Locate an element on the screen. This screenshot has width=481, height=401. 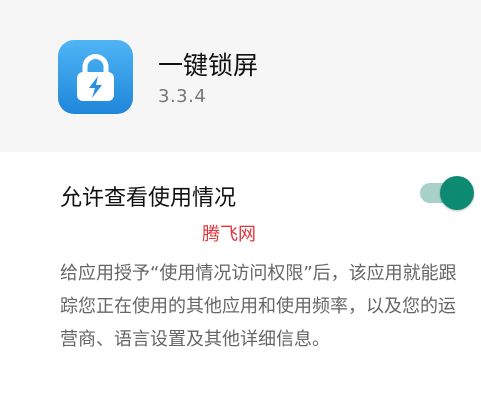
lock-lightning-icon is located at coordinates (95, 77).